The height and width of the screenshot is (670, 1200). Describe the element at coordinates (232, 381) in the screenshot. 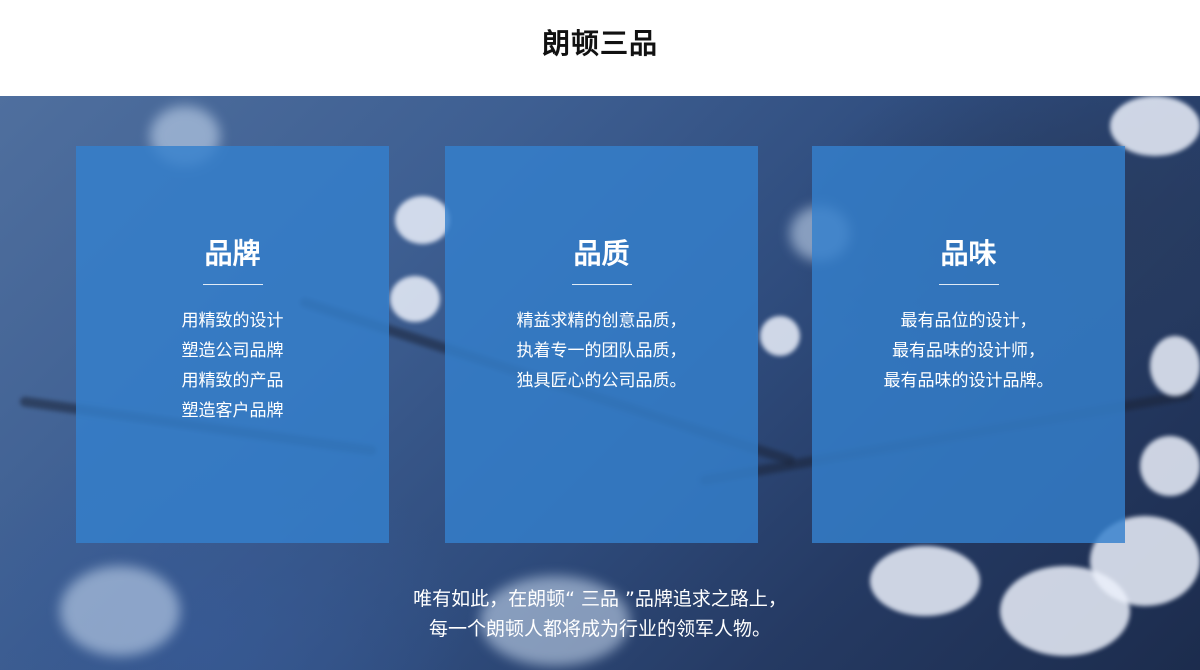

I see `card-line: 用精致的产品` at that location.